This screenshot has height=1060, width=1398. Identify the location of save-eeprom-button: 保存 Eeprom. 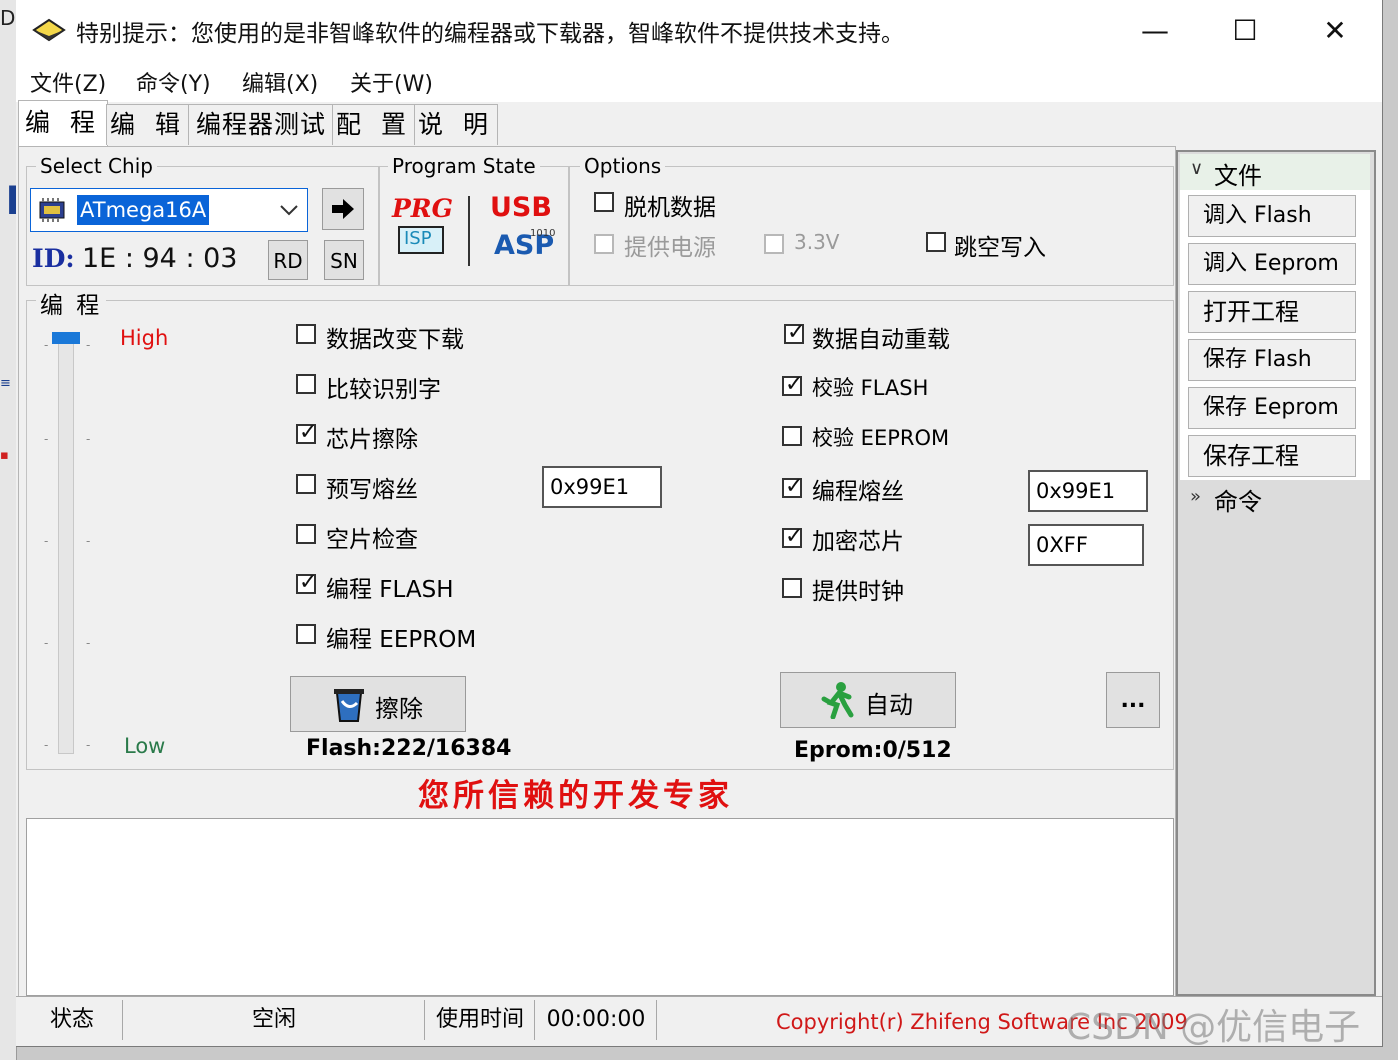
(1272, 408).